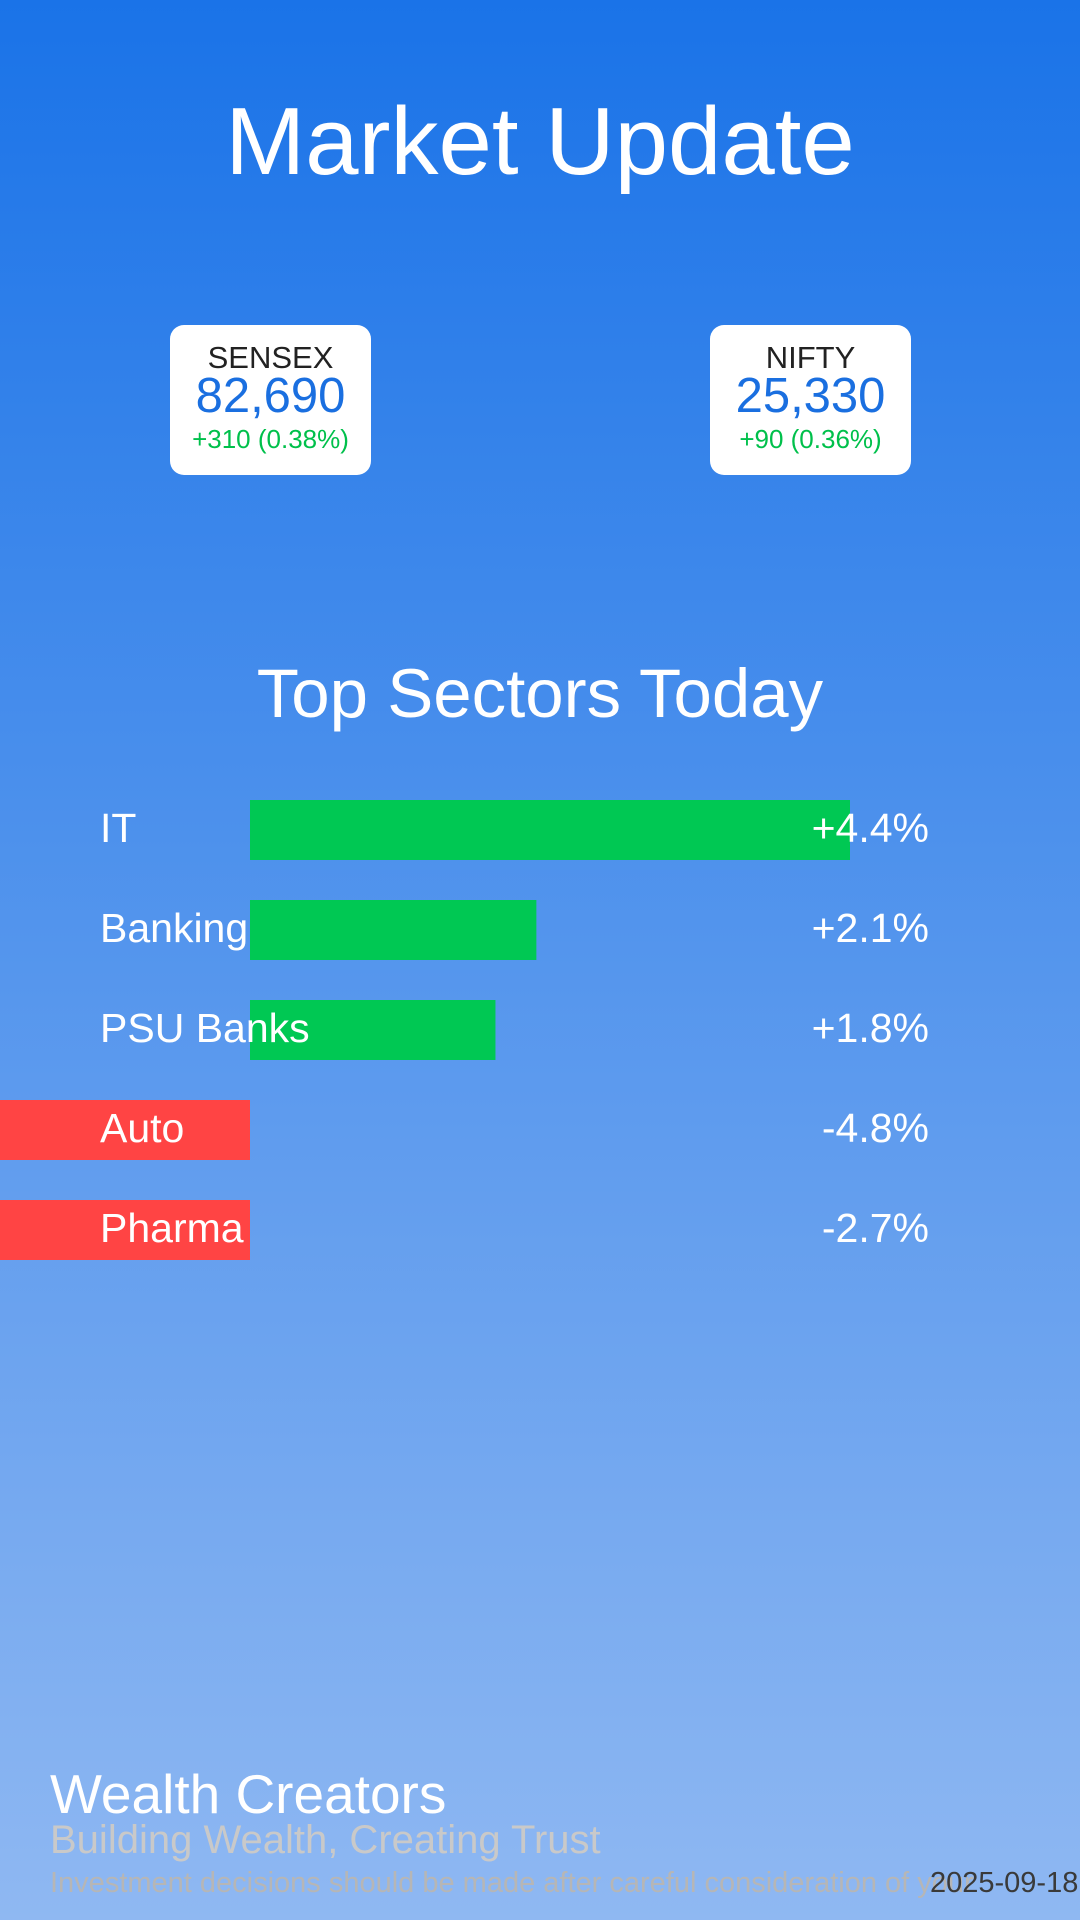  I want to click on chart-title: Top Sectors Today, so click(540, 693).